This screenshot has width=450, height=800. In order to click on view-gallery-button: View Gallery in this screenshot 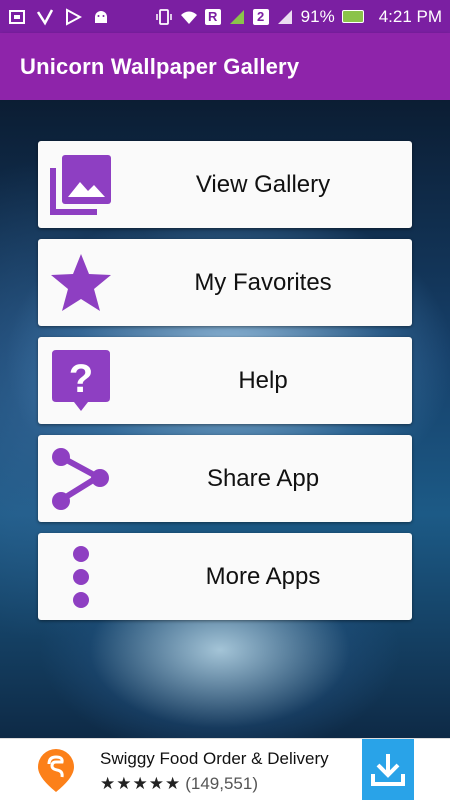, I will do `click(225, 184)`.